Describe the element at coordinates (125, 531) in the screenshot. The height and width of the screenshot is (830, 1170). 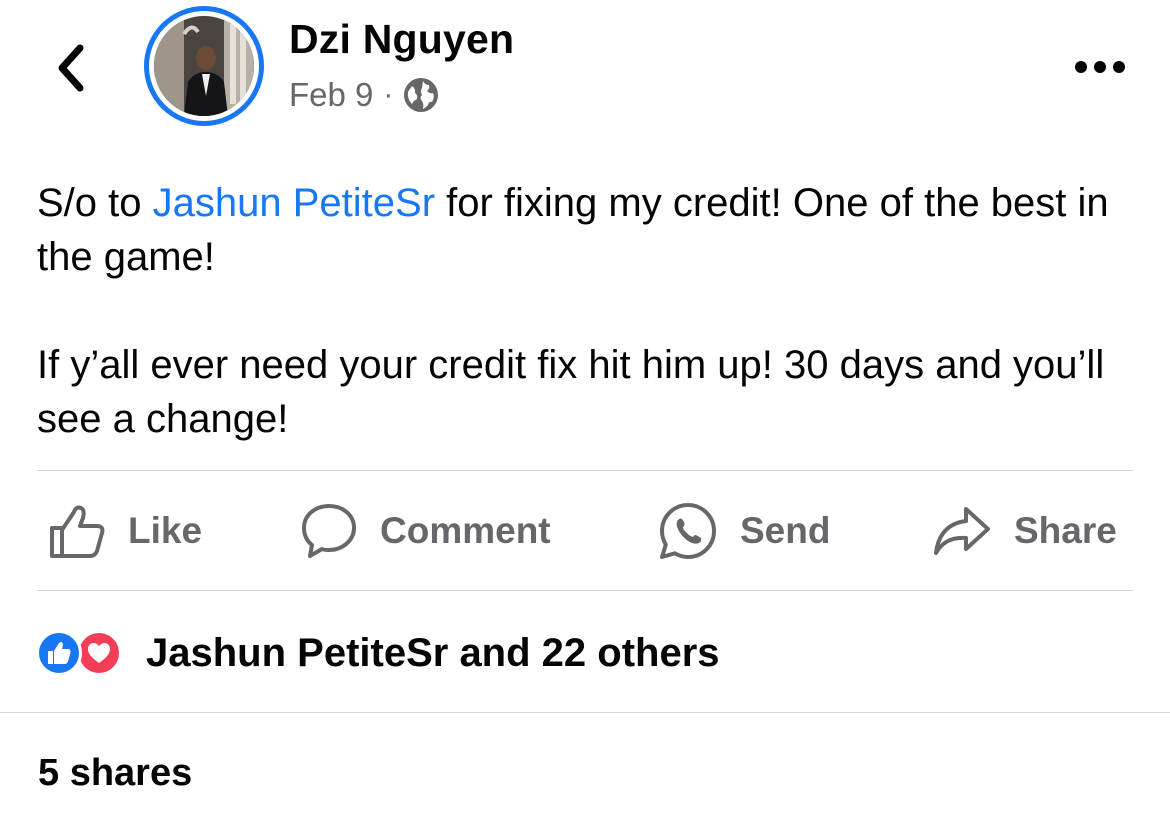
I see `like-button: Like` at that location.